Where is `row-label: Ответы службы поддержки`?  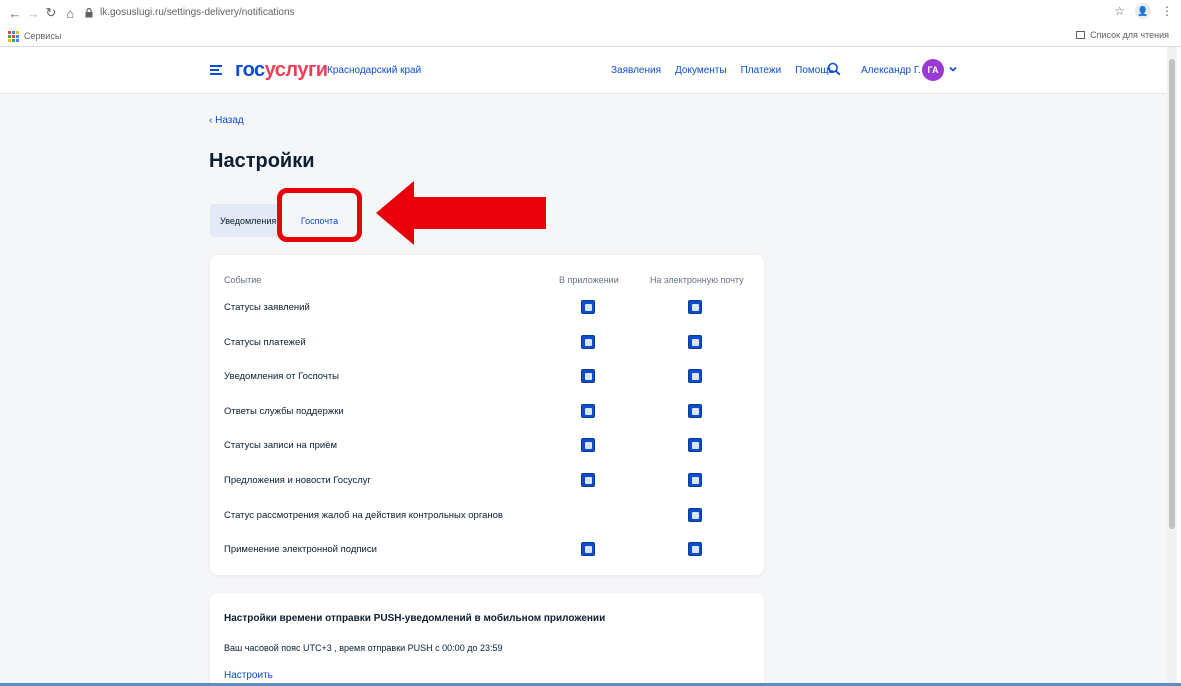
row-label: Ответы службы поддержки is located at coordinates (284, 411).